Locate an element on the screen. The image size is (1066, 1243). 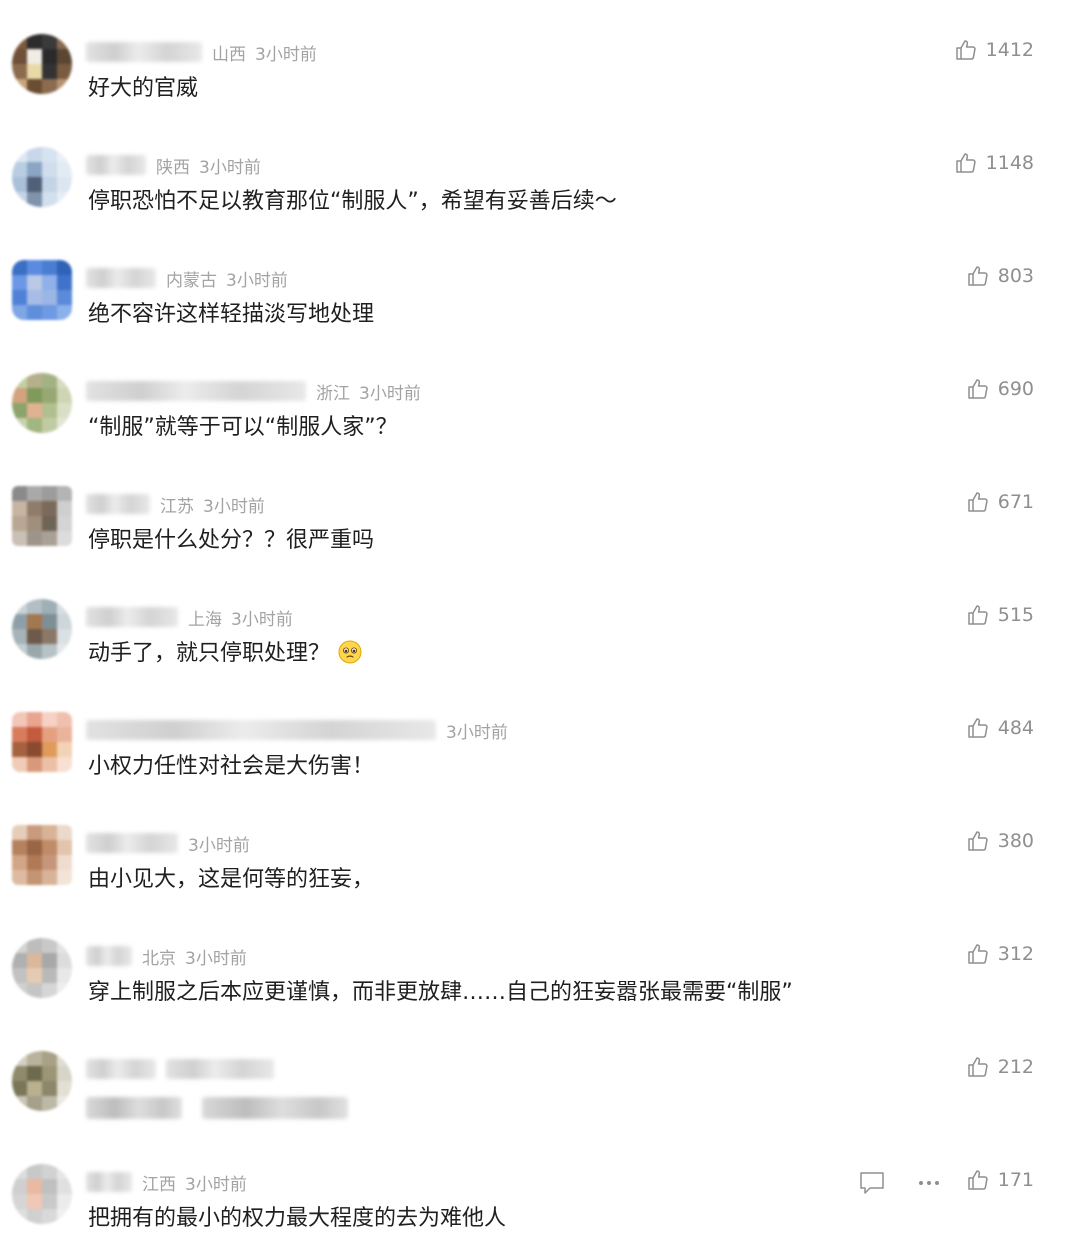
comment-item: 上海 3小时前 动手了，就只停职处理？ 515 is located at coordinates (533, 621).